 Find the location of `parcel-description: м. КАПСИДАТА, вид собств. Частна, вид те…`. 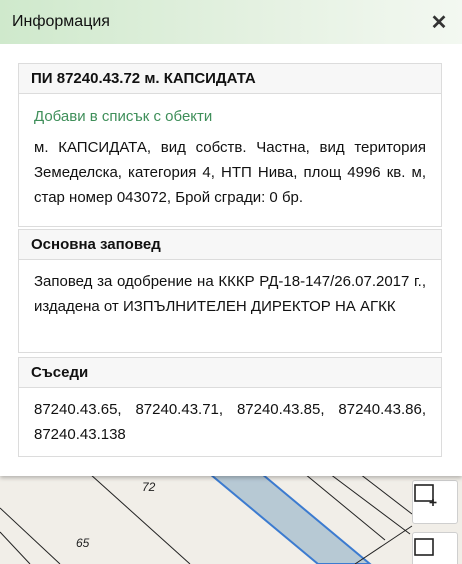

parcel-description: м. КАПСИДАТА, вид собств. Частна, вид те… is located at coordinates (230, 172).